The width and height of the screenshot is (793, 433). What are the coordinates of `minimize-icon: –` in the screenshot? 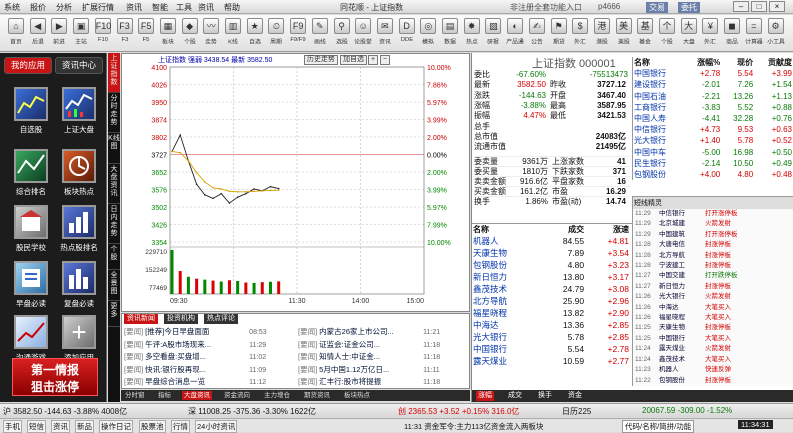 It's located at (741, 6).